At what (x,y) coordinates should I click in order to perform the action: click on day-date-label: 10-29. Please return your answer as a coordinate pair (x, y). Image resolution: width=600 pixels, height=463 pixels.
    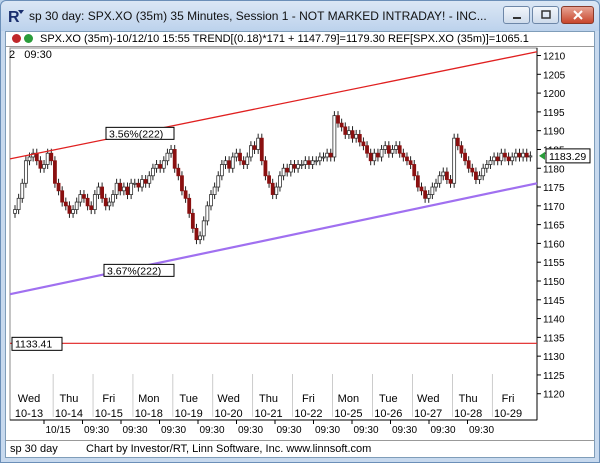
    Looking at the image, I should click on (508, 414).